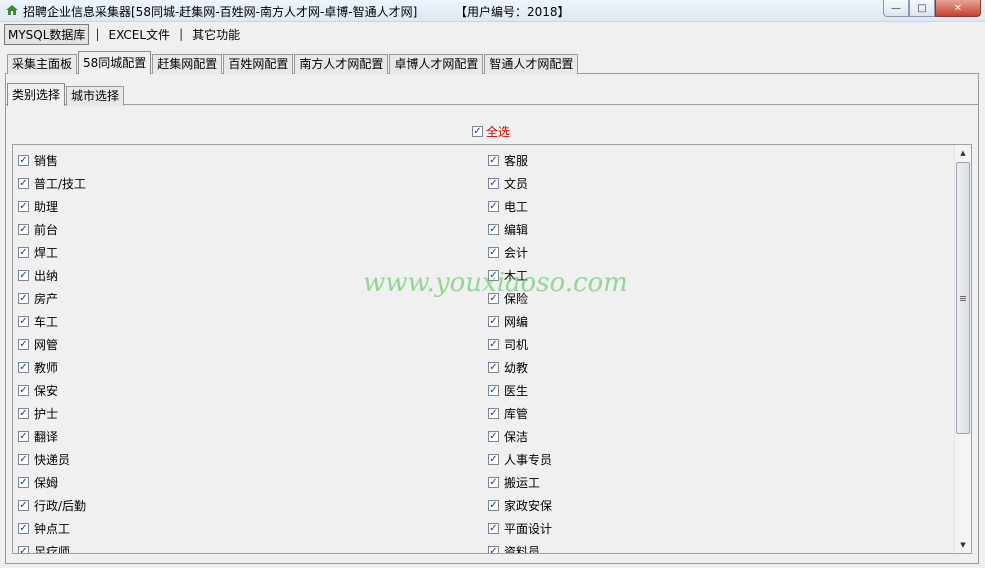  Describe the element at coordinates (520, 344) in the screenshot. I see `category-item: ✓ 司机` at that location.